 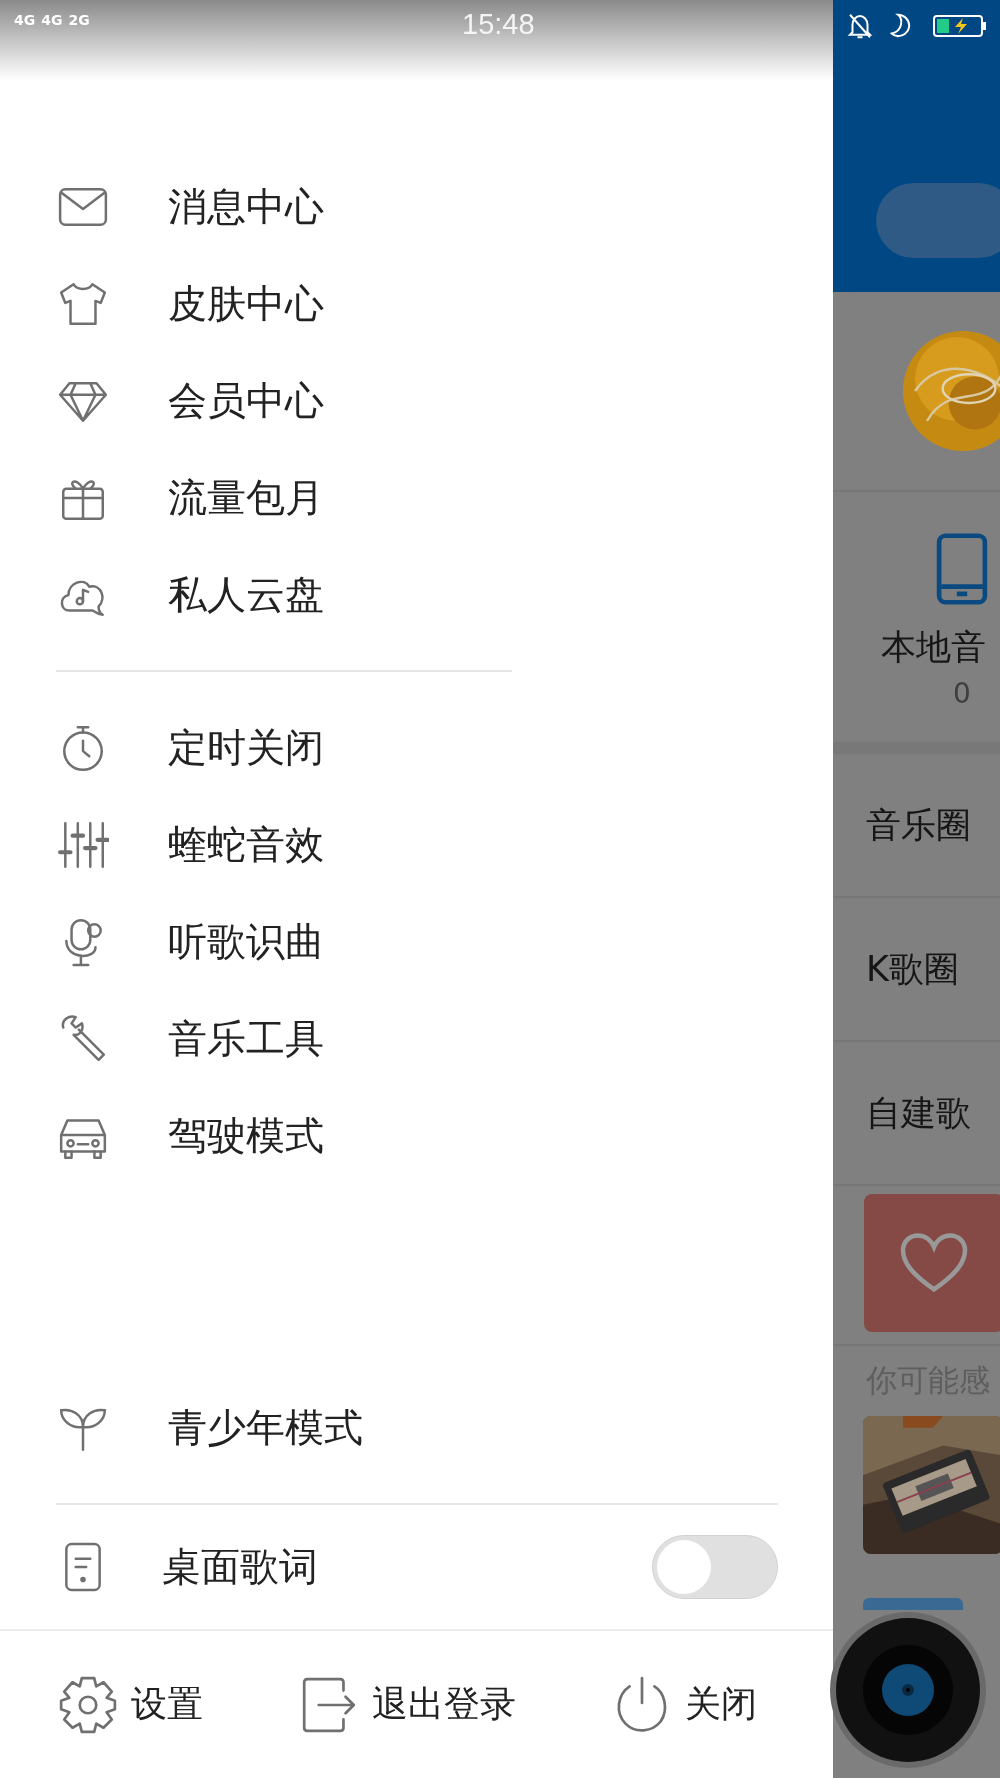 What do you see at coordinates (416, 1135) in the screenshot?
I see `menu-item: 驾驶模式` at bounding box center [416, 1135].